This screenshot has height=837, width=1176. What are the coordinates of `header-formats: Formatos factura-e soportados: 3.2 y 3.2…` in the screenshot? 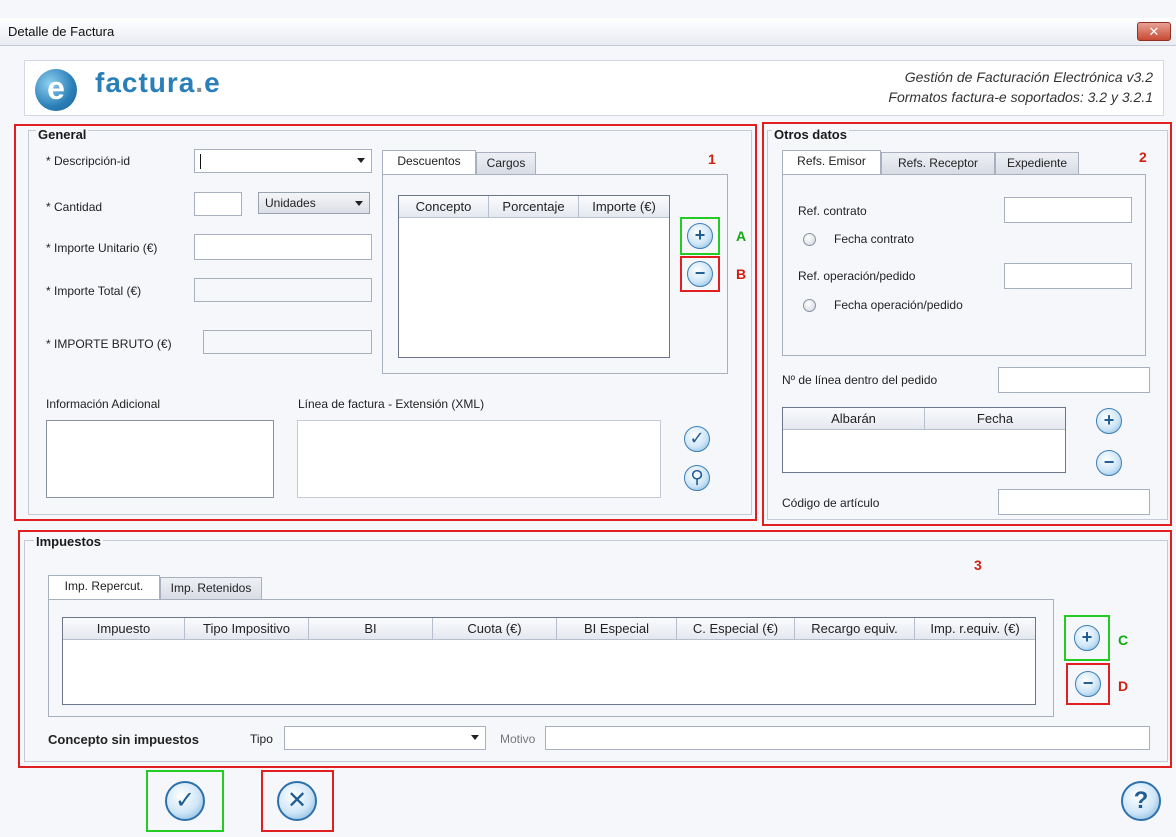 It's located at (1020, 97).